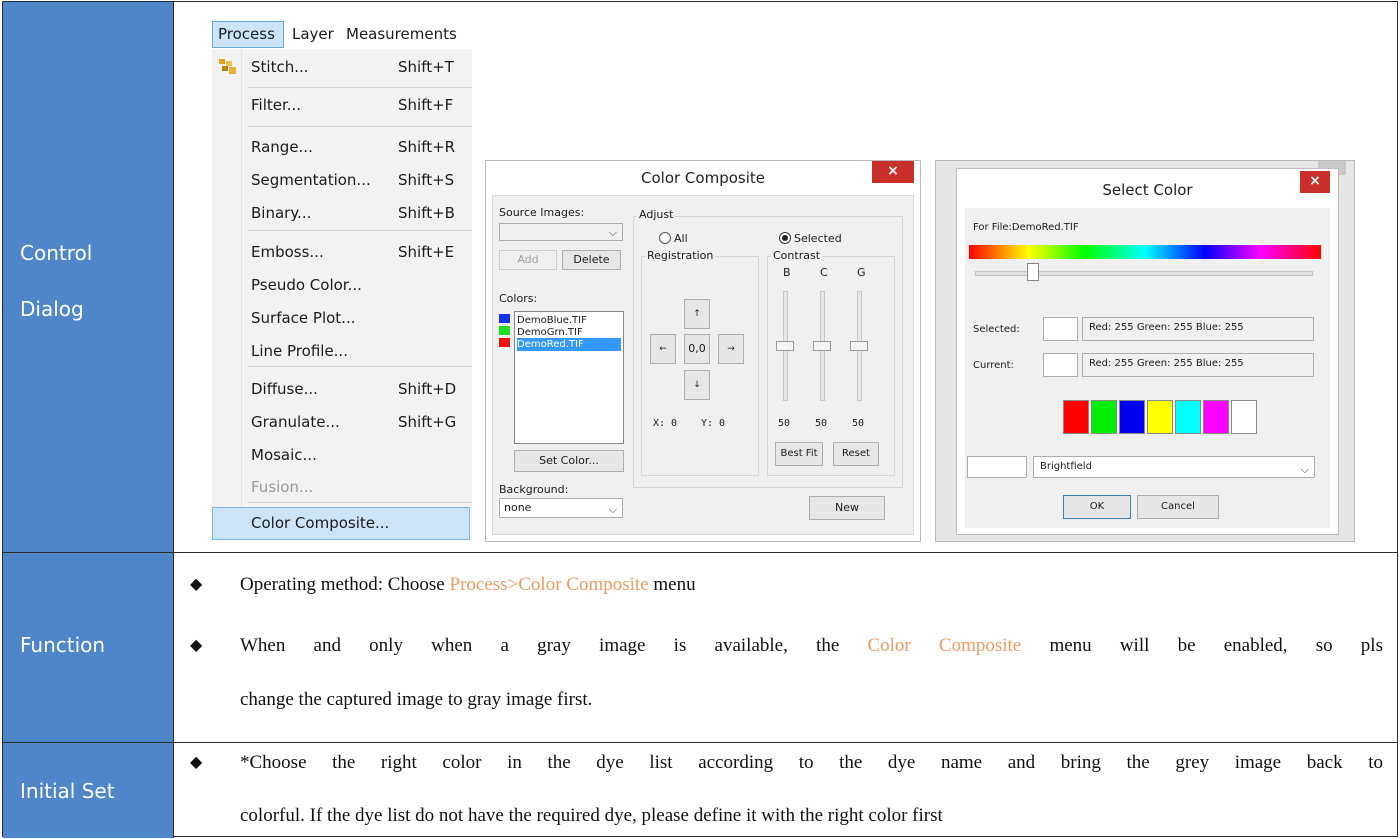  Describe the element at coordinates (1076, 417) in the screenshot. I see `palette-swatch-red` at that location.